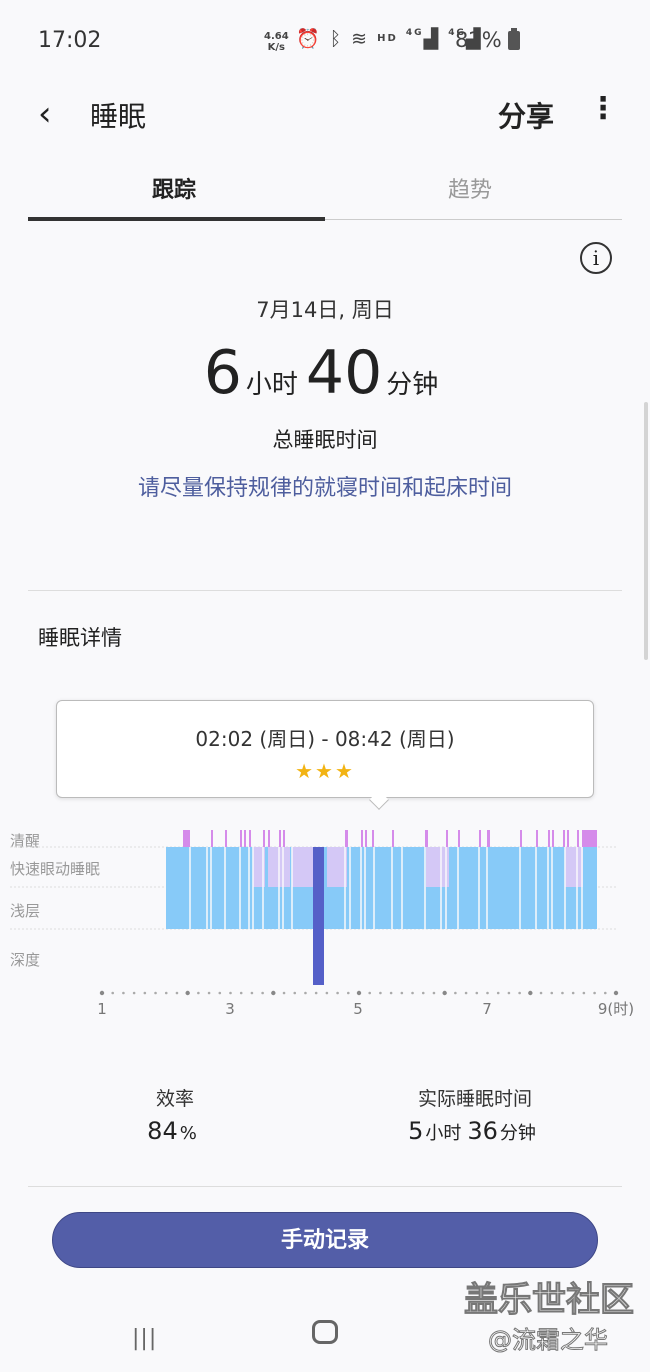  What do you see at coordinates (309, 39) in the screenshot?
I see `alarm-icon: ⏰` at bounding box center [309, 39].